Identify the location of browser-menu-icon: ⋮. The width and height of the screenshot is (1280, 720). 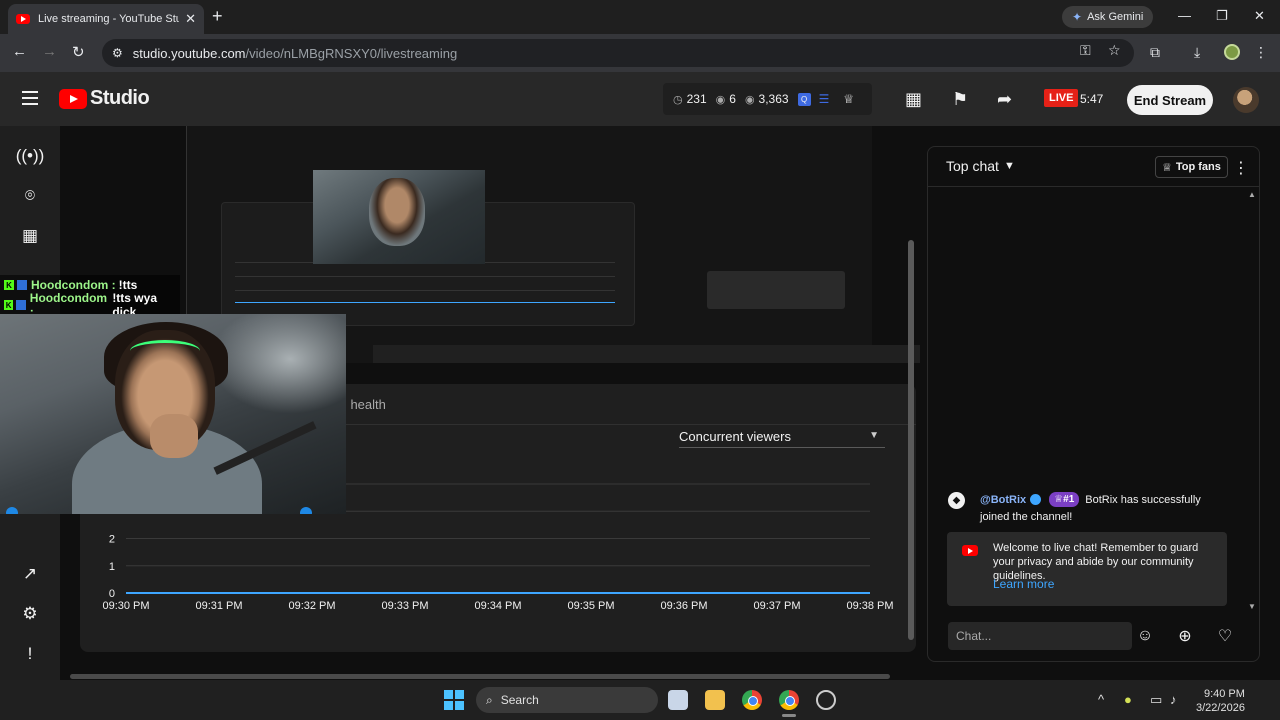
(1261, 52).